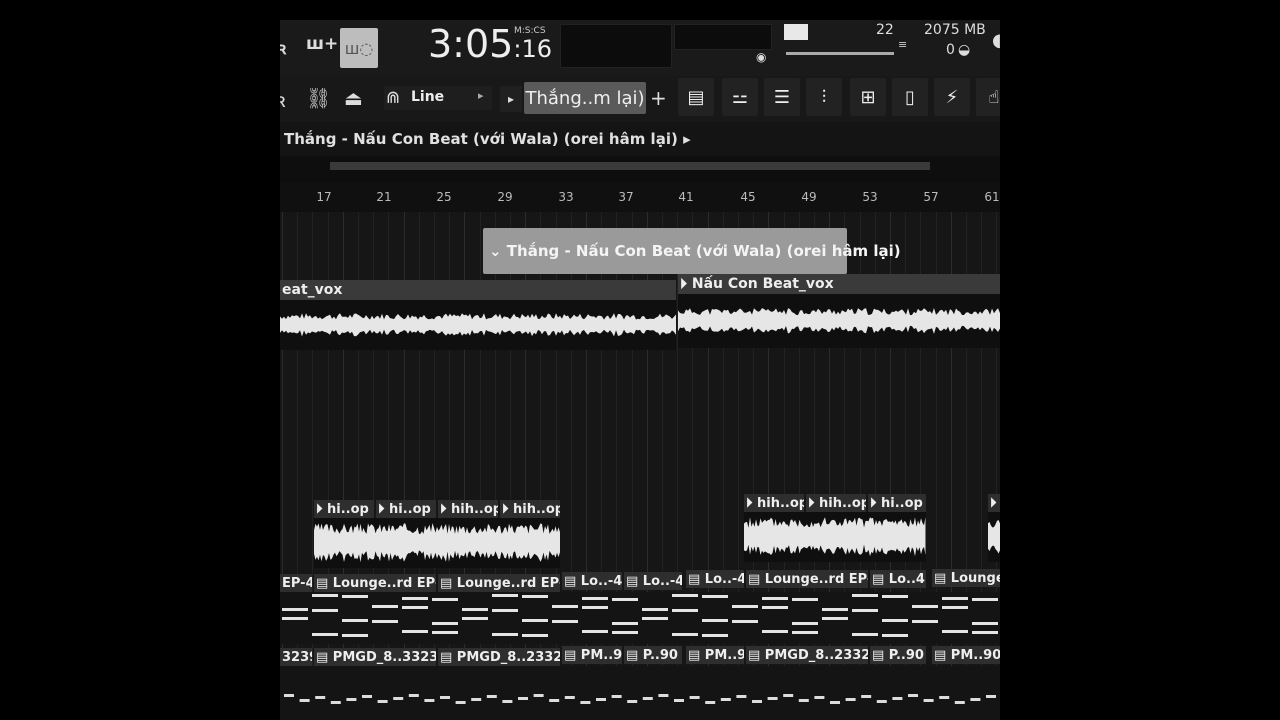 This screenshot has height=720, width=1280. I want to click on audio-clip-header: ⏵ Nấu Con Beat_vox, so click(839, 284).